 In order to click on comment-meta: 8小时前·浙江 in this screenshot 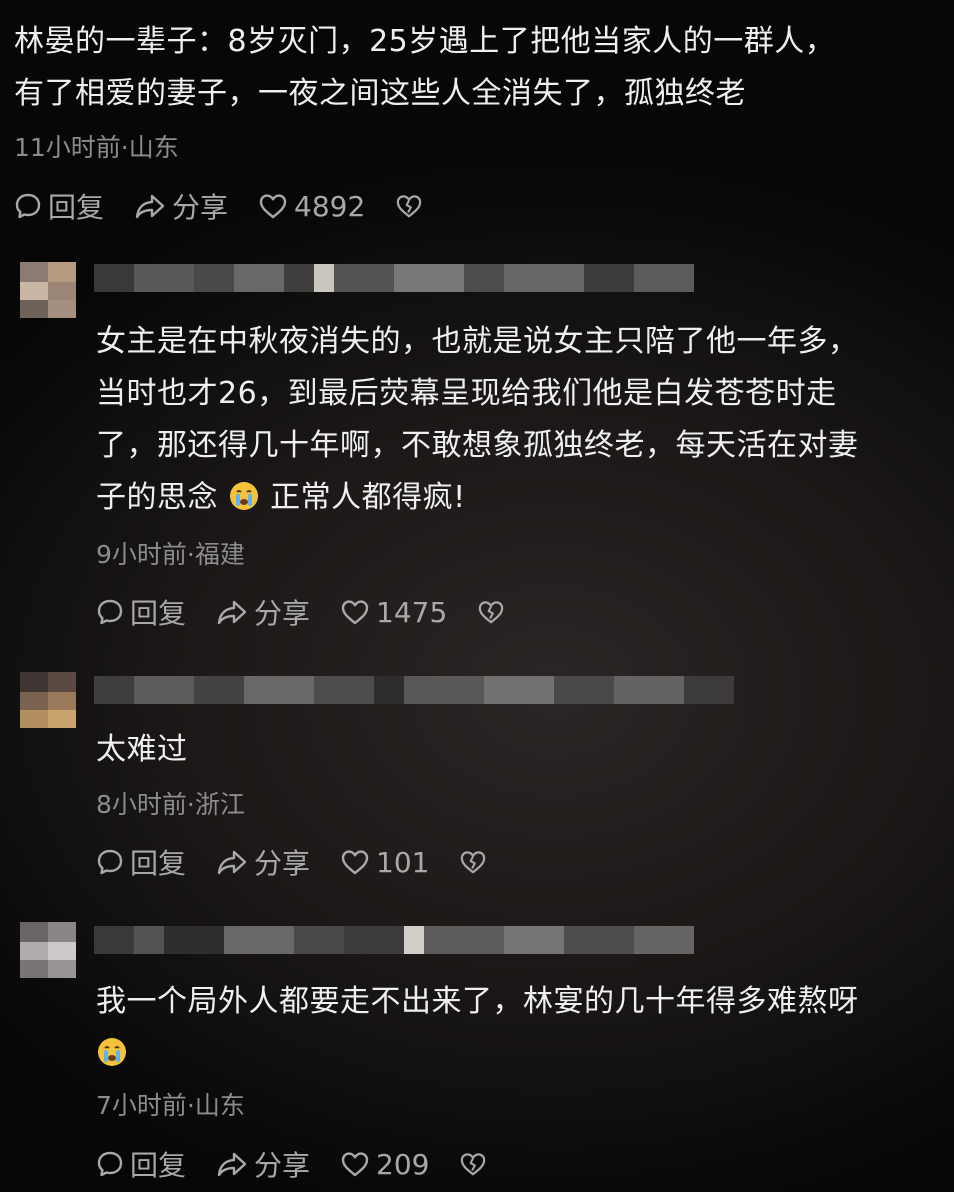, I will do `click(170, 804)`.